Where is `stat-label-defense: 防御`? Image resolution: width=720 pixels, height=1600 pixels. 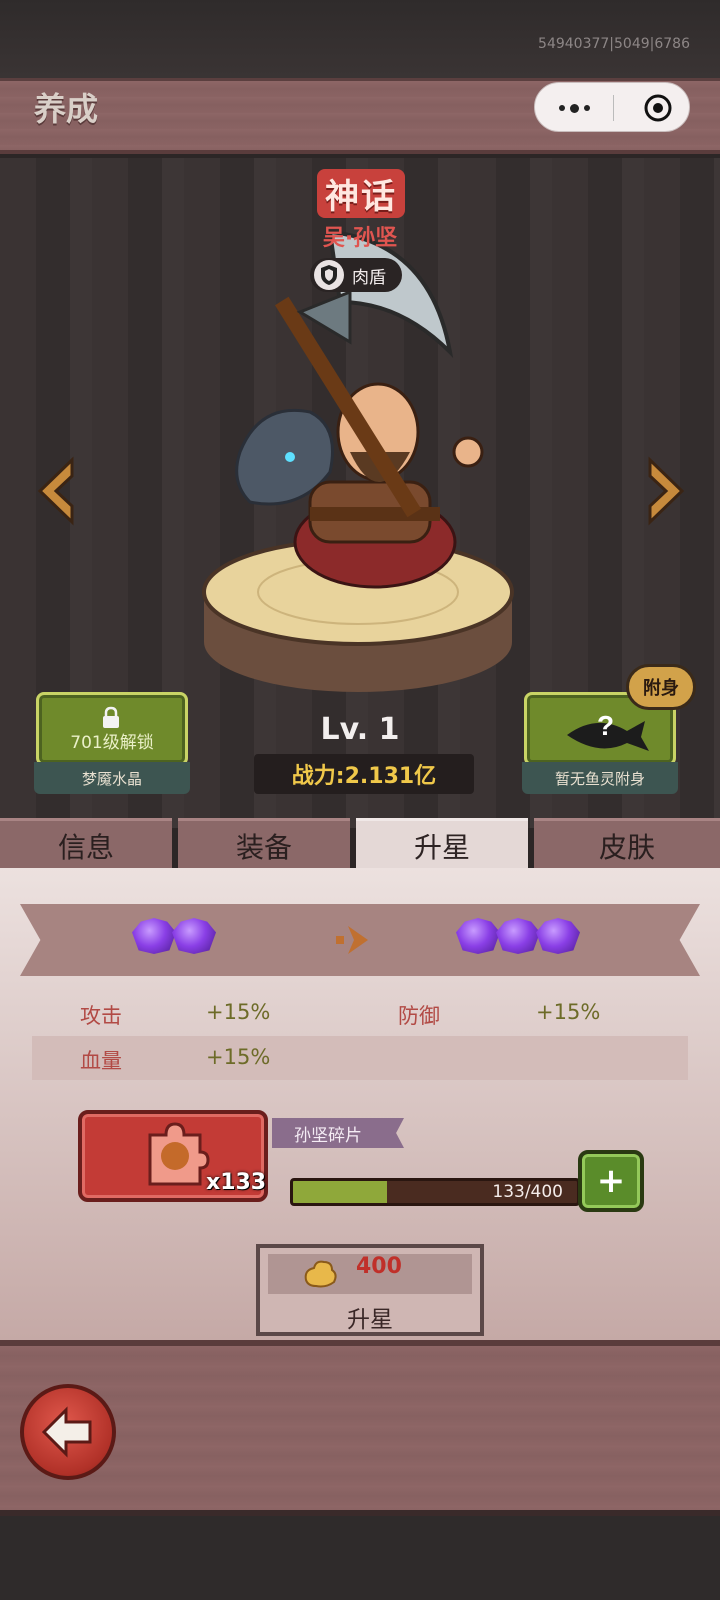
stat-label-defense: 防御 is located at coordinates (419, 1016).